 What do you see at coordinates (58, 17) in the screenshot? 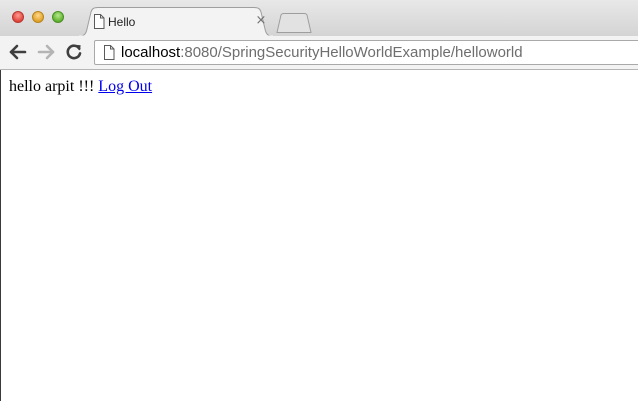
I see `zoom-window-button` at bounding box center [58, 17].